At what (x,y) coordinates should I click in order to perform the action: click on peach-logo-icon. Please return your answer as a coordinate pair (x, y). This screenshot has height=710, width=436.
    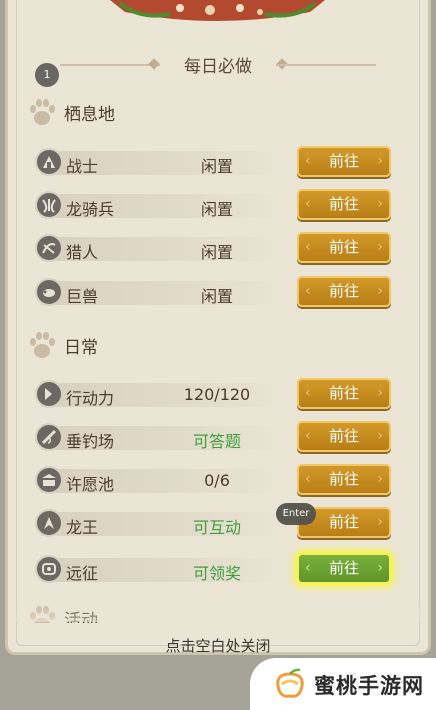
    Looking at the image, I should click on (290, 683).